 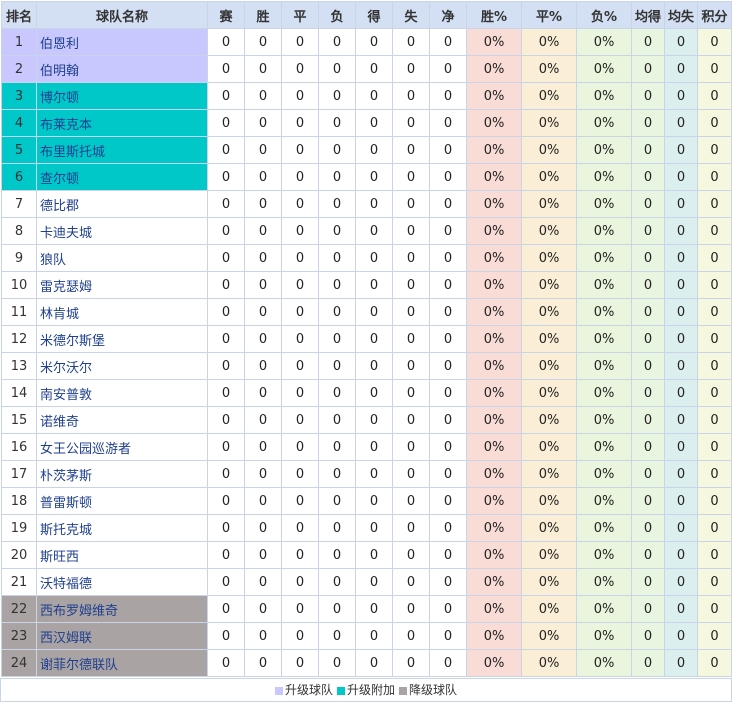 What do you see at coordinates (122, 636) in the screenshot?
I see `team-name-cell: 西汉姆联` at bounding box center [122, 636].